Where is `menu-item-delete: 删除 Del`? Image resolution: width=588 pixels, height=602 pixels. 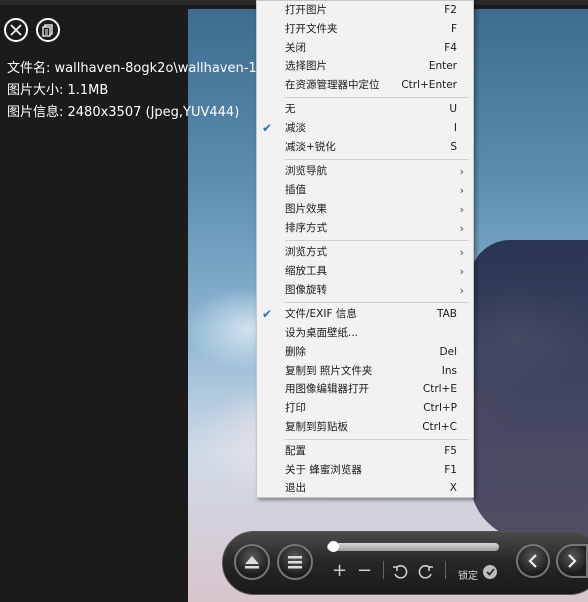
menu-item-delete: 删除 Del is located at coordinates (365, 352).